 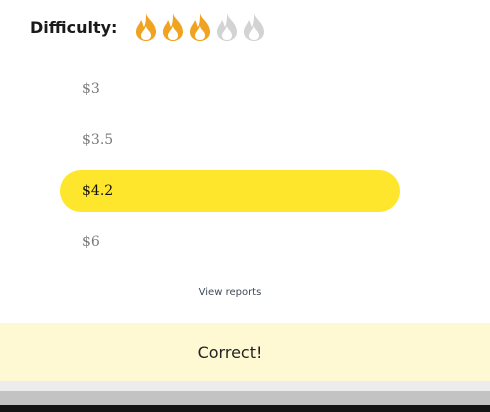 What do you see at coordinates (91, 89) in the screenshot?
I see `answer-option-label: $3` at bounding box center [91, 89].